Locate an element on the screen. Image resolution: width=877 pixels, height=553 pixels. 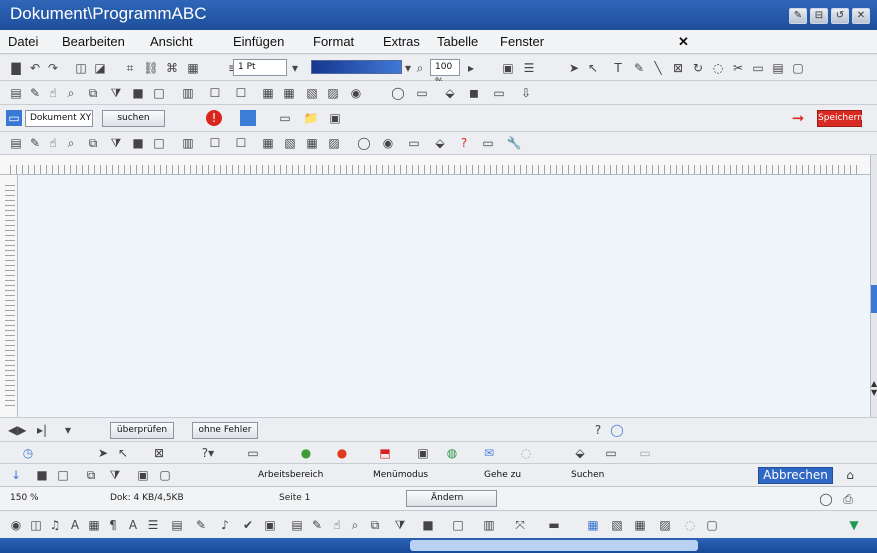
document-icon-3: ▤ is located at coordinates (297, 525).